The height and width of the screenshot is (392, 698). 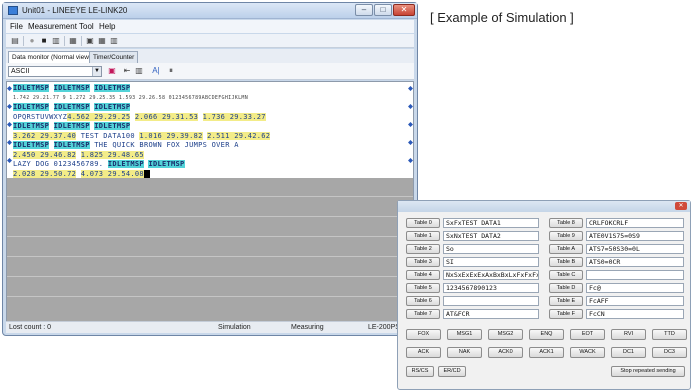 What do you see at coordinates (364, 10) in the screenshot?
I see `minimize-button: –` at bounding box center [364, 10].